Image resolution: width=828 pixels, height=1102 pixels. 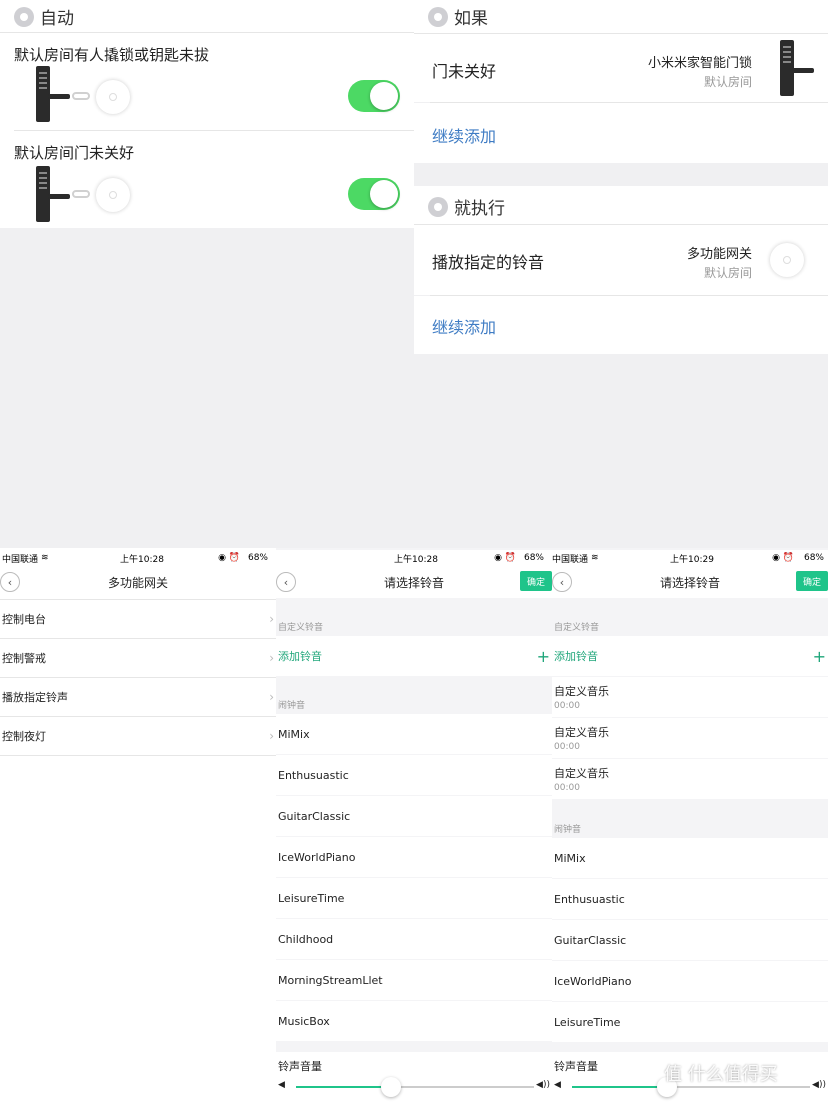 What do you see at coordinates (699, 63) in the screenshot?
I see `if-device-name: 小米米家智能门锁` at bounding box center [699, 63].